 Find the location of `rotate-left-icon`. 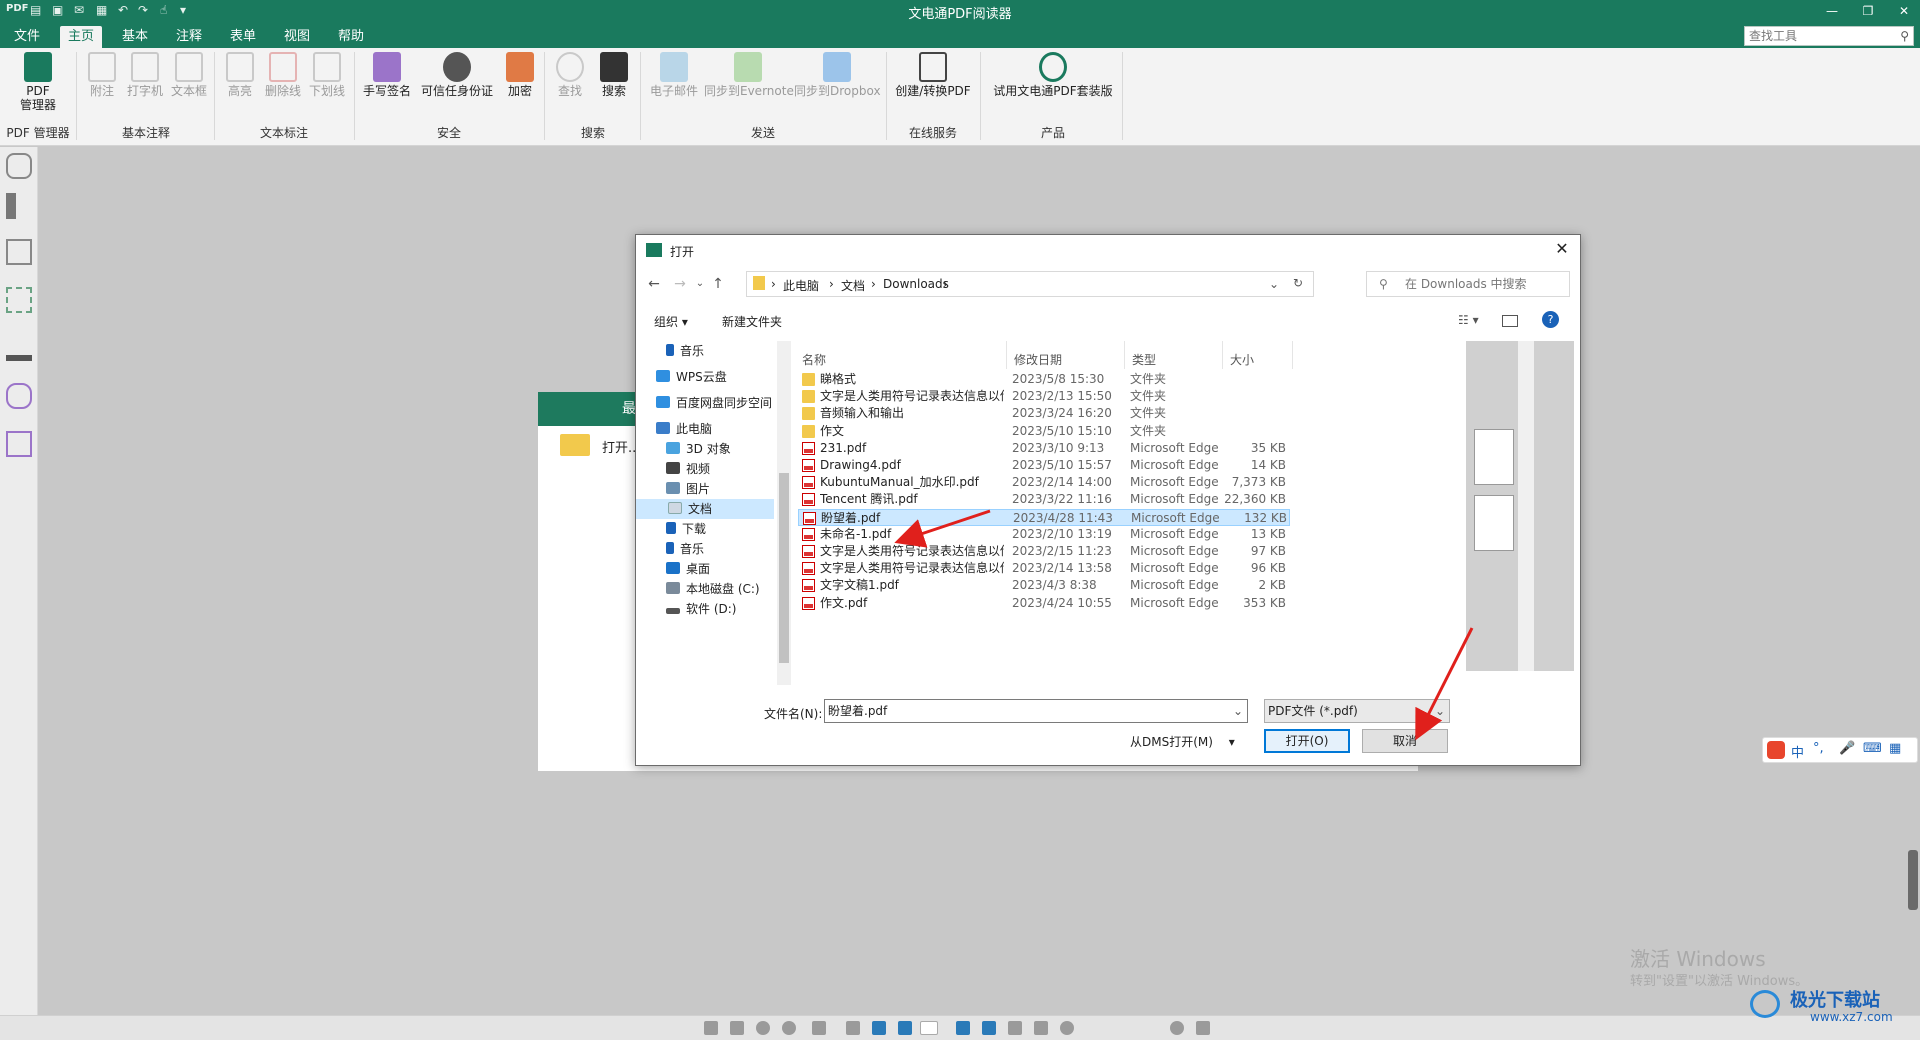

rotate-left-icon is located at coordinates (763, 1028).